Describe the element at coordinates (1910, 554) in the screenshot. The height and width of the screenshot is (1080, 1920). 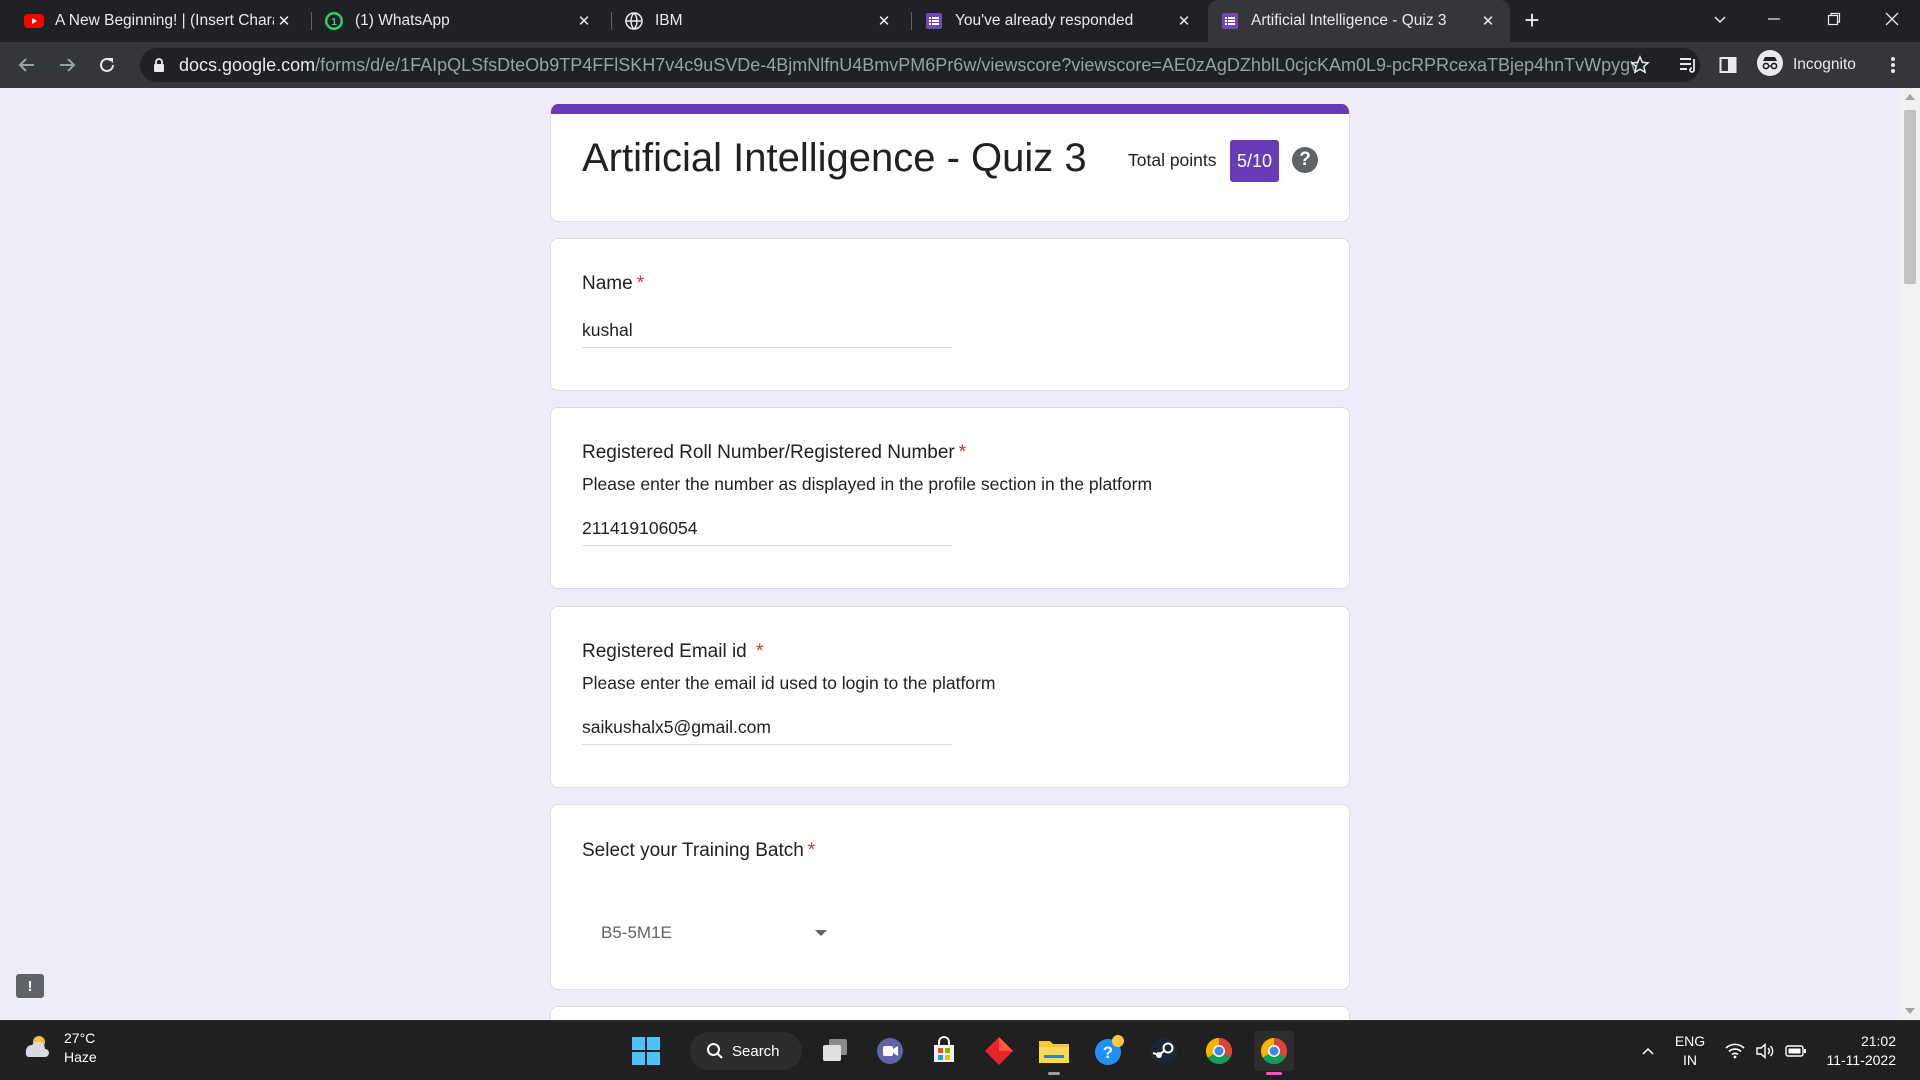
I see `page-scrollbar` at that location.